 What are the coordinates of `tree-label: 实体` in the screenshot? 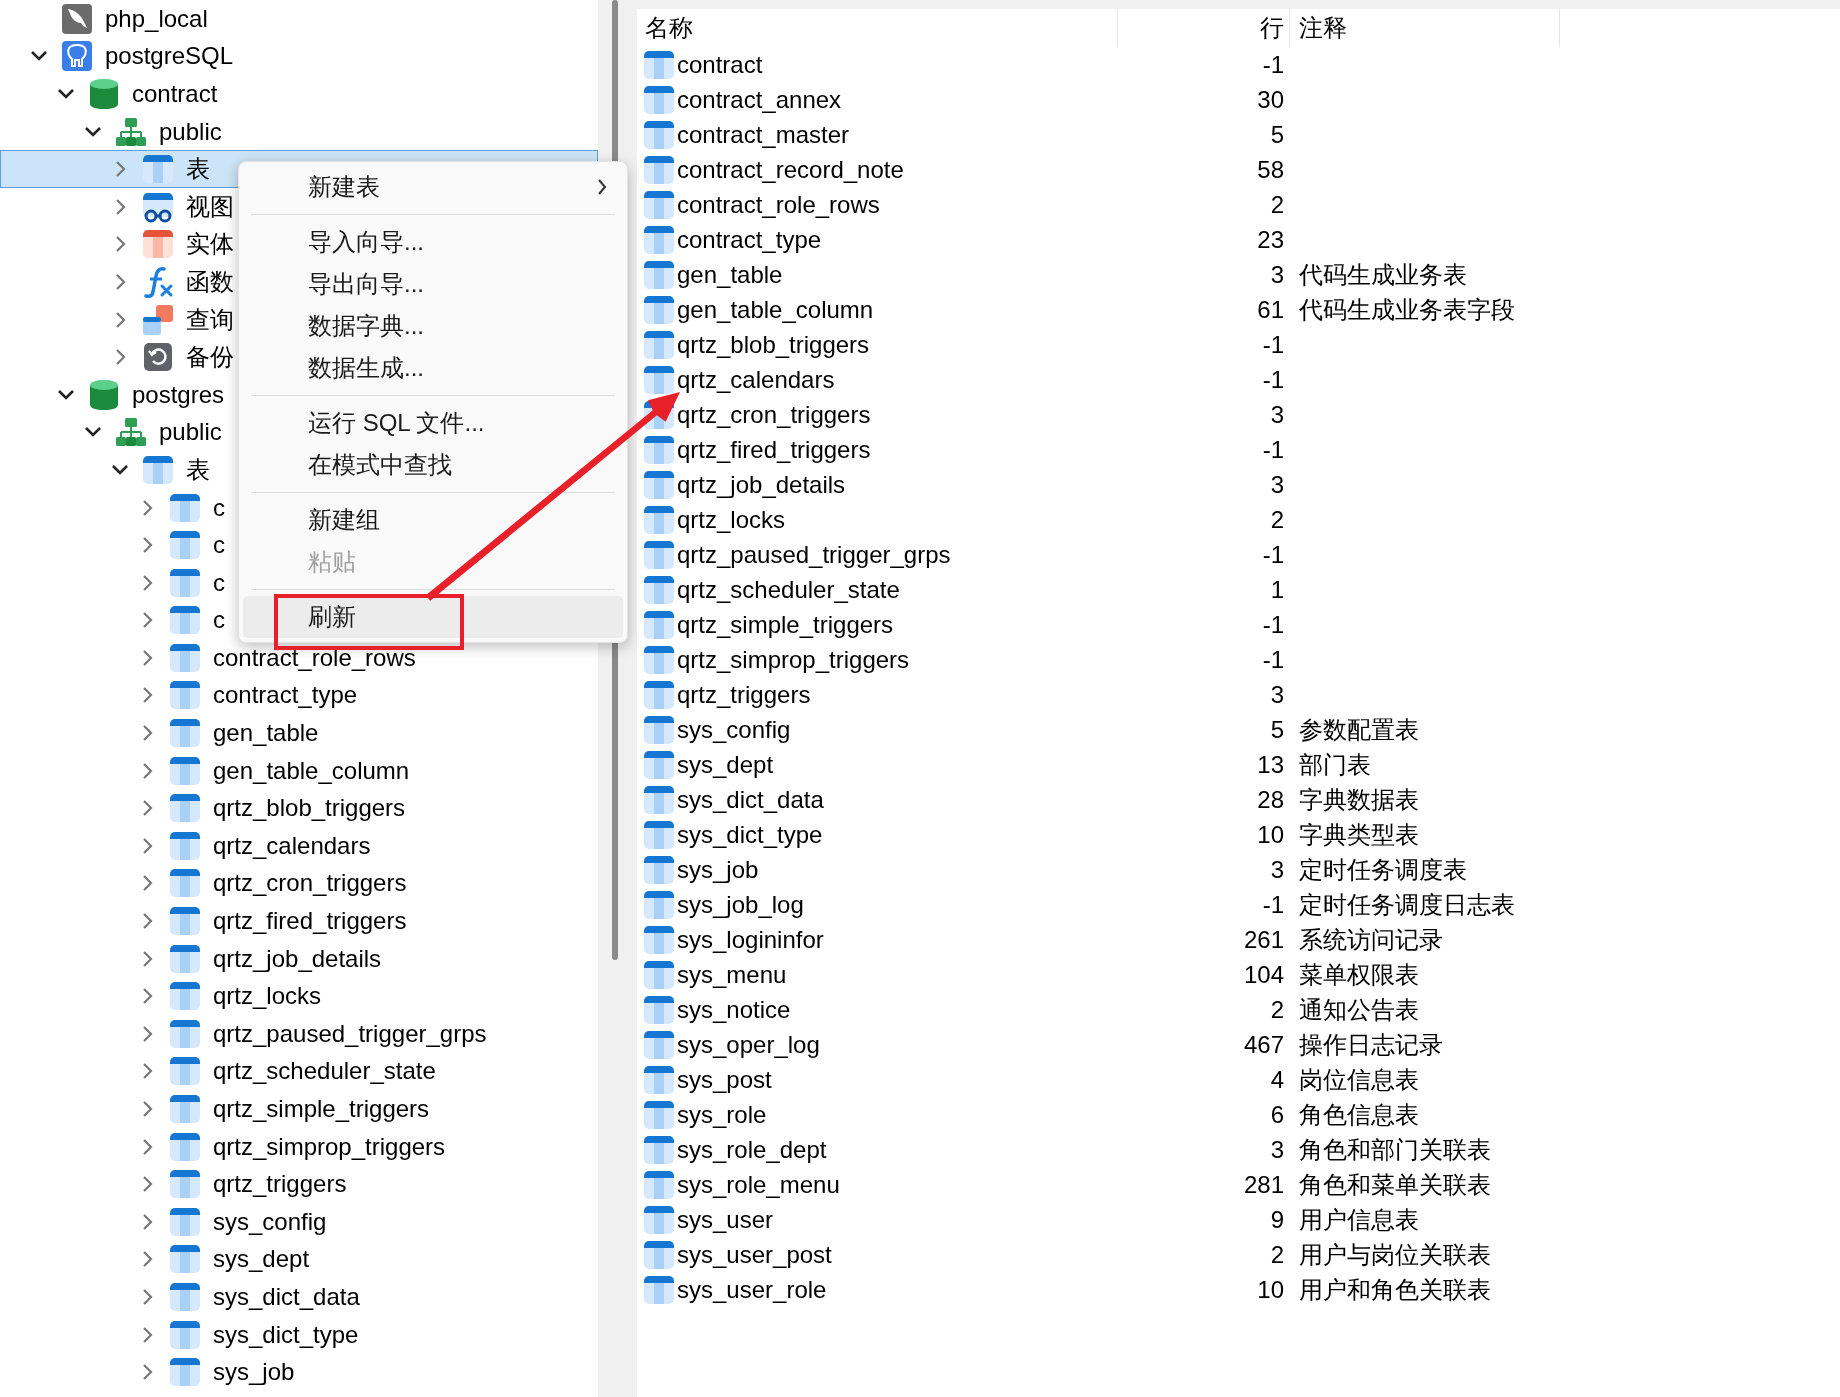 It's located at (210, 244).